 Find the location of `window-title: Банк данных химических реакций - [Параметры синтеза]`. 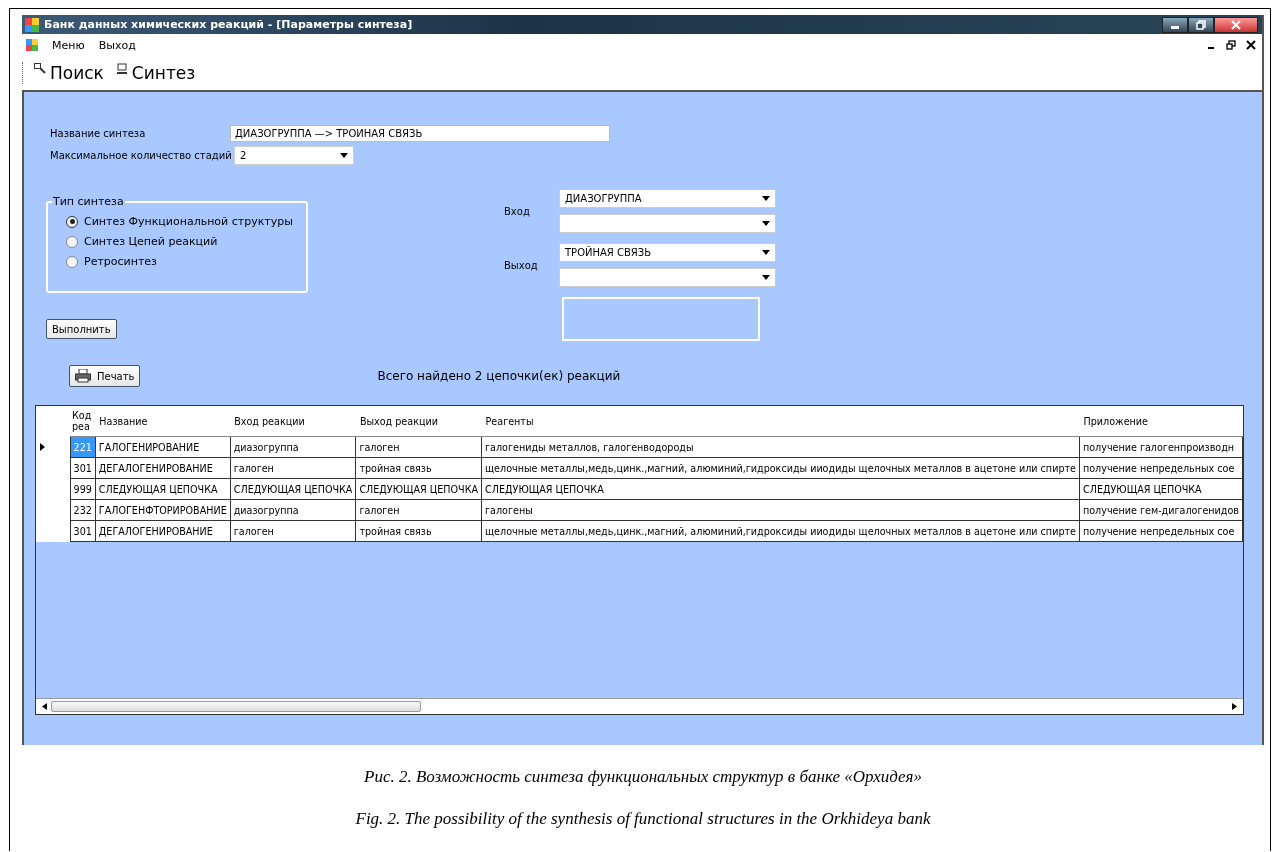

window-title: Банк данных химических реакций - [Параметры синтеза] is located at coordinates (228, 24).